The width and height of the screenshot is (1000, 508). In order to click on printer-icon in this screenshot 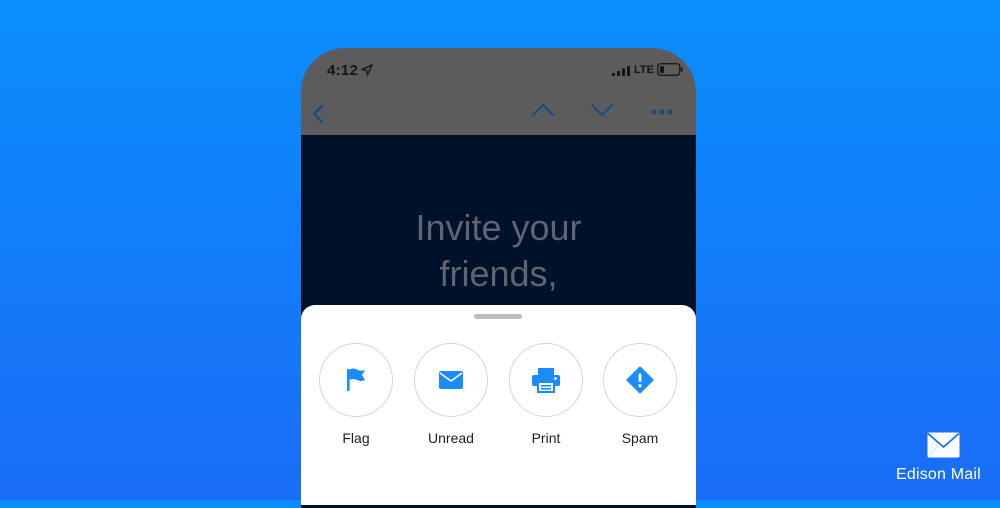, I will do `click(546, 380)`.